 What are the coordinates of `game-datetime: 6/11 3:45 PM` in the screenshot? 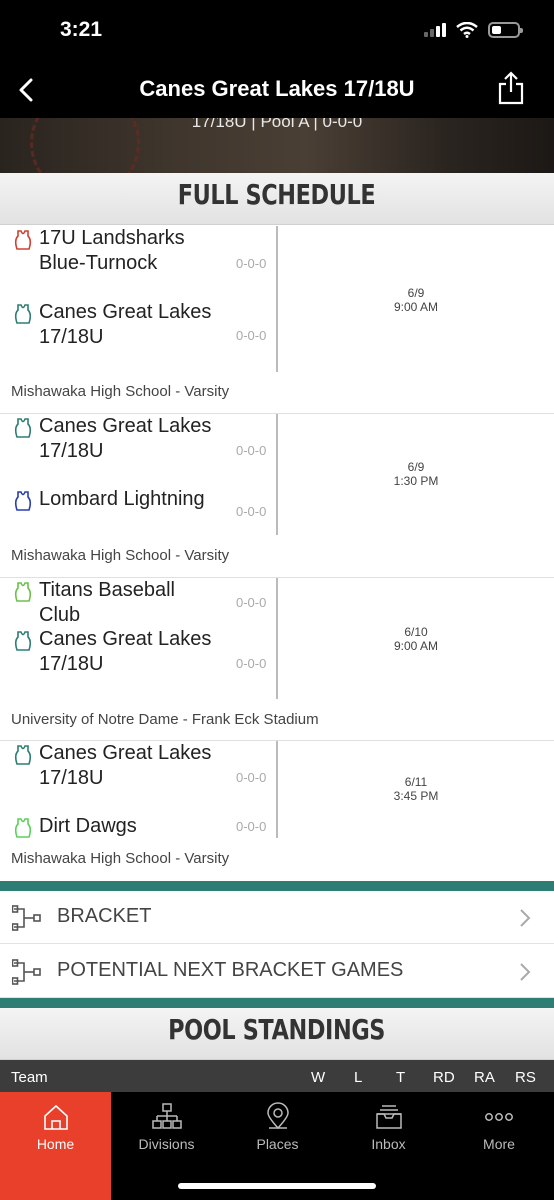 It's located at (416, 789).